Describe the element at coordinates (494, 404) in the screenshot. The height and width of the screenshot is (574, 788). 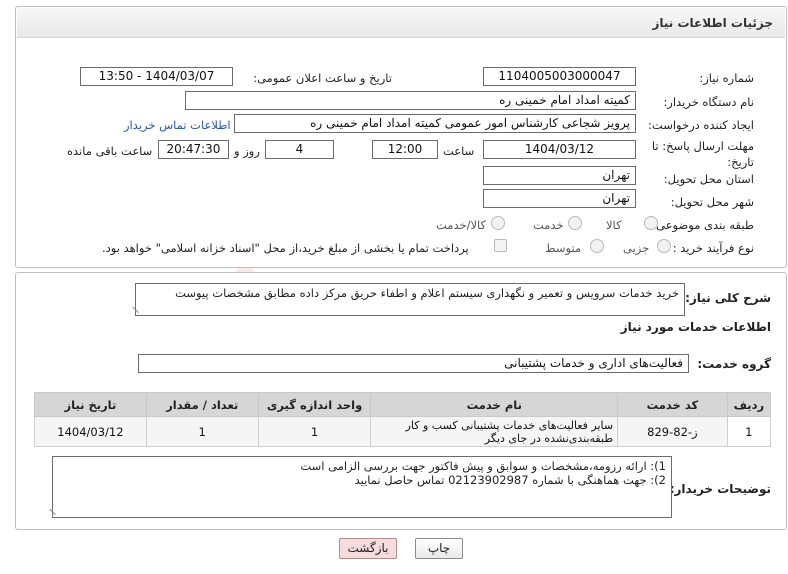
I see `col-service-name: نام خدمت` at that location.